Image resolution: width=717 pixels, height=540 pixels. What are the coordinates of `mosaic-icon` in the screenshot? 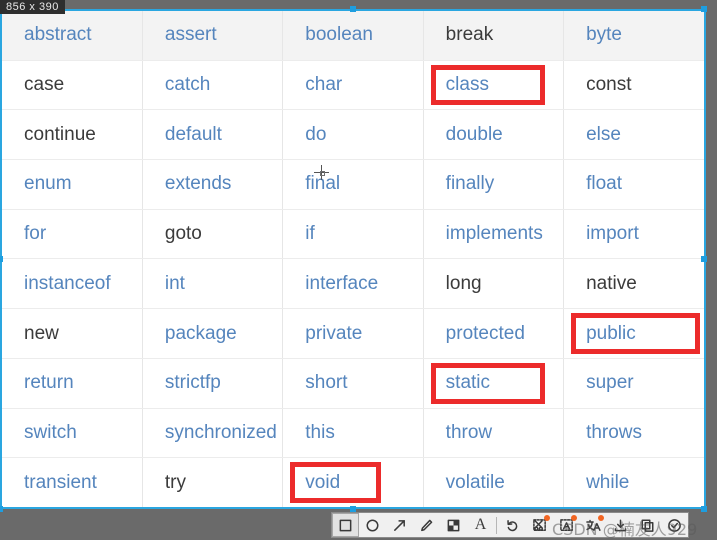 It's located at (453, 525).